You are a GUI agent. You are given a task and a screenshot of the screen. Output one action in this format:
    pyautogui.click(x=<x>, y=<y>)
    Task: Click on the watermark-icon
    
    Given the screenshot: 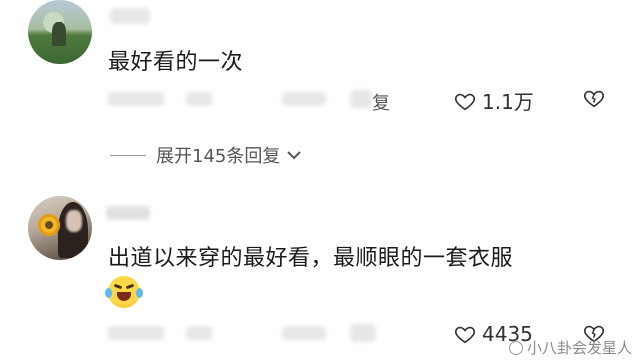 What is the action you would take?
    pyautogui.click(x=515, y=347)
    